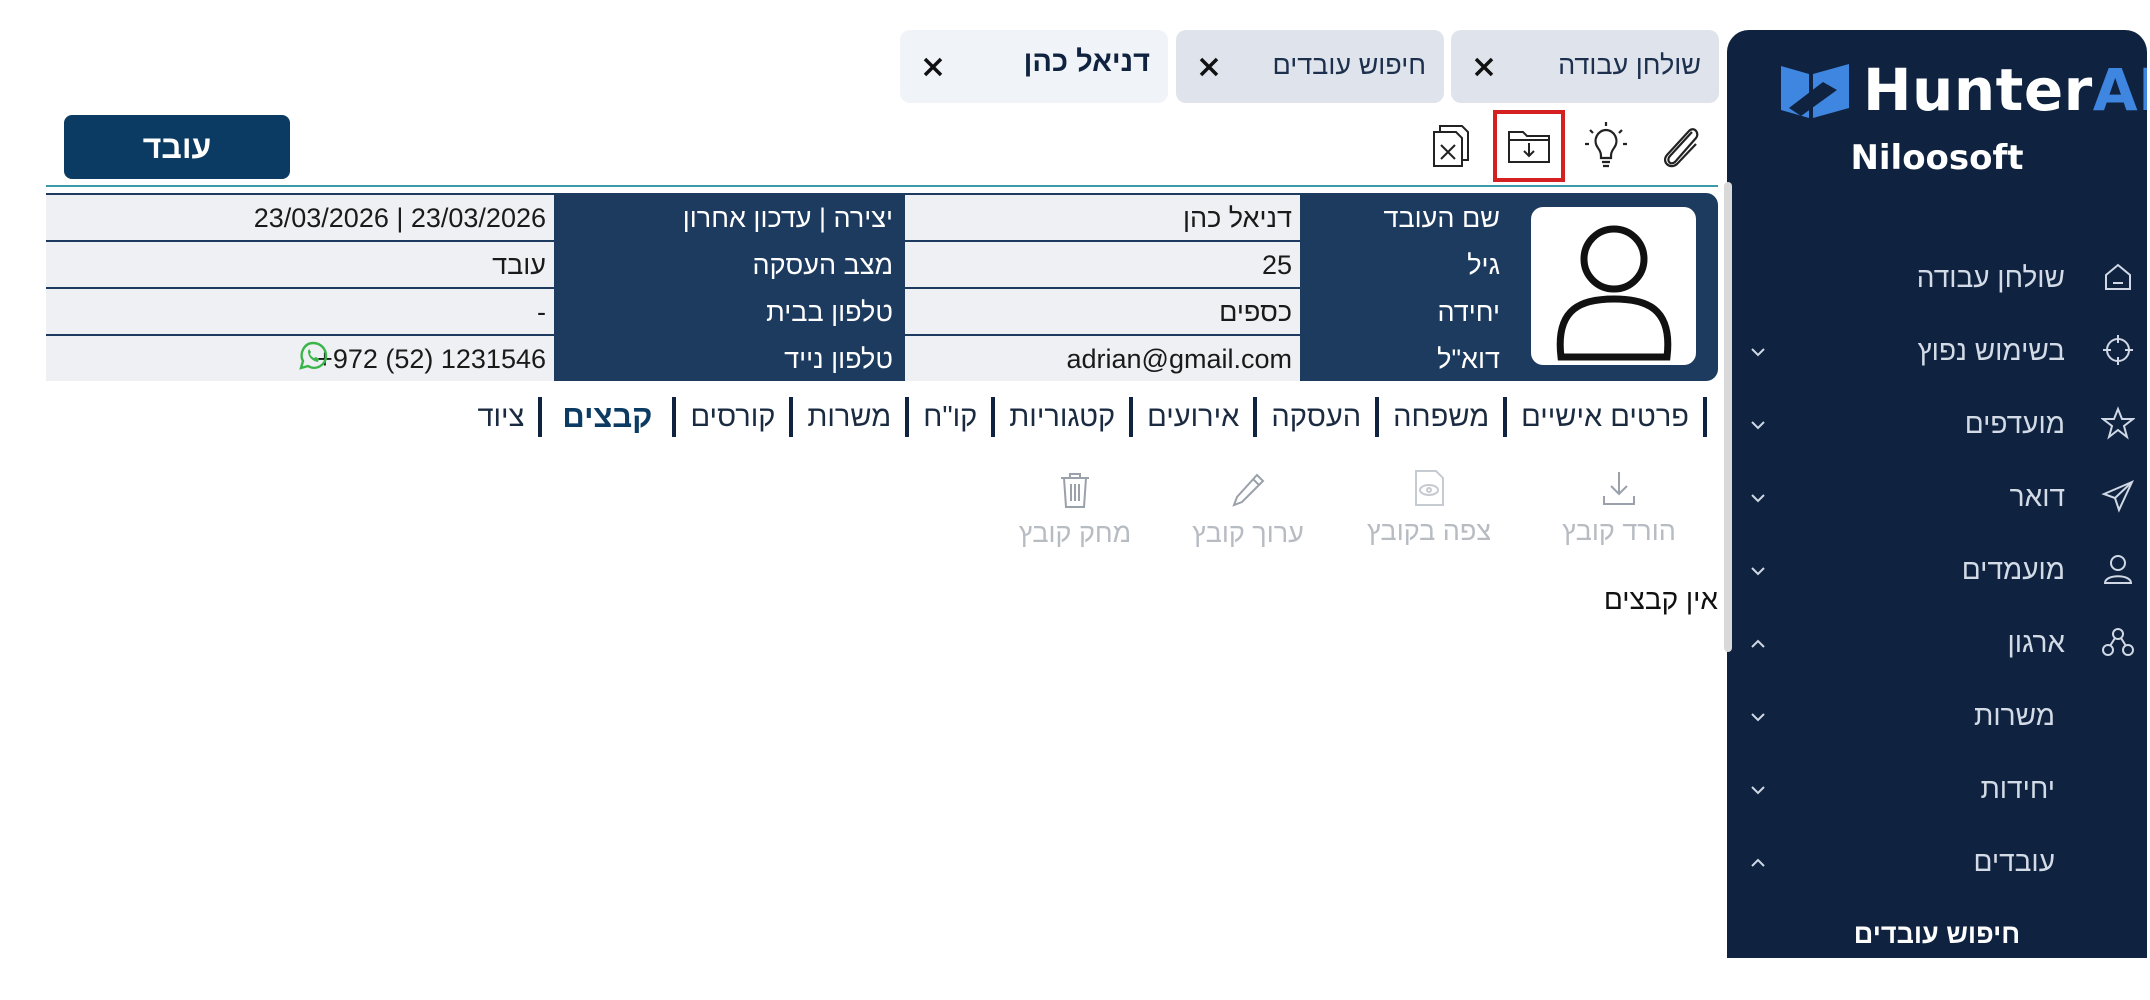  Describe the element at coordinates (1937, 716) in the screenshot. I see `sidebar-item-positions: משרות` at that location.